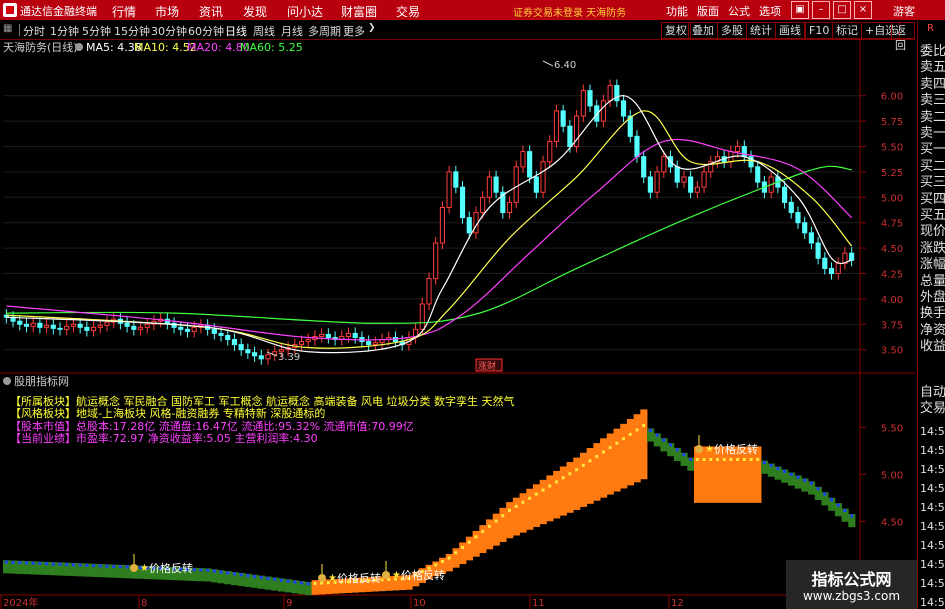  What do you see at coordinates (770, 11) in the screenshot?
I see `menu-item-options: 选项` at bounding box center [770, 11].